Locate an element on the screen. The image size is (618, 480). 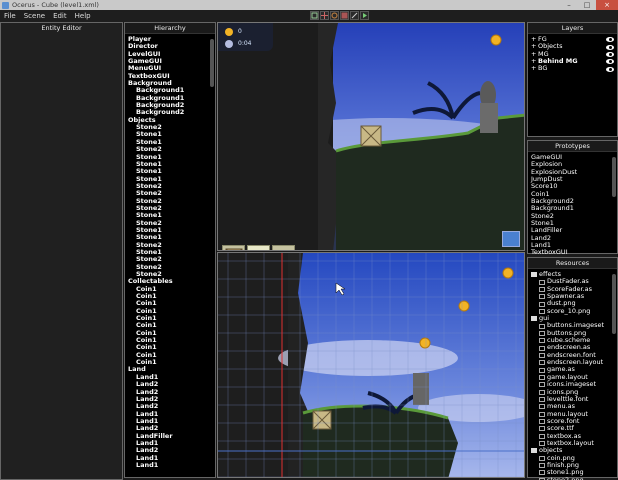
crate-prototype-button is located at coordinates (233, 247).